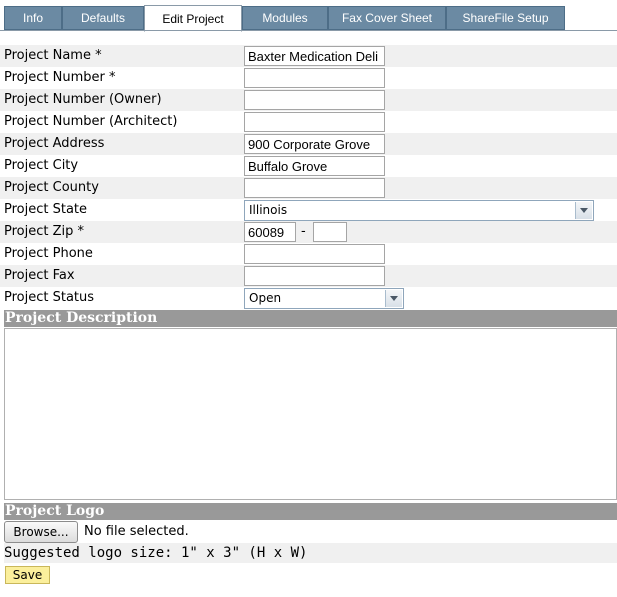  I want to click on row-project-city: Project City Buffalo Grove, so click(308, 166).